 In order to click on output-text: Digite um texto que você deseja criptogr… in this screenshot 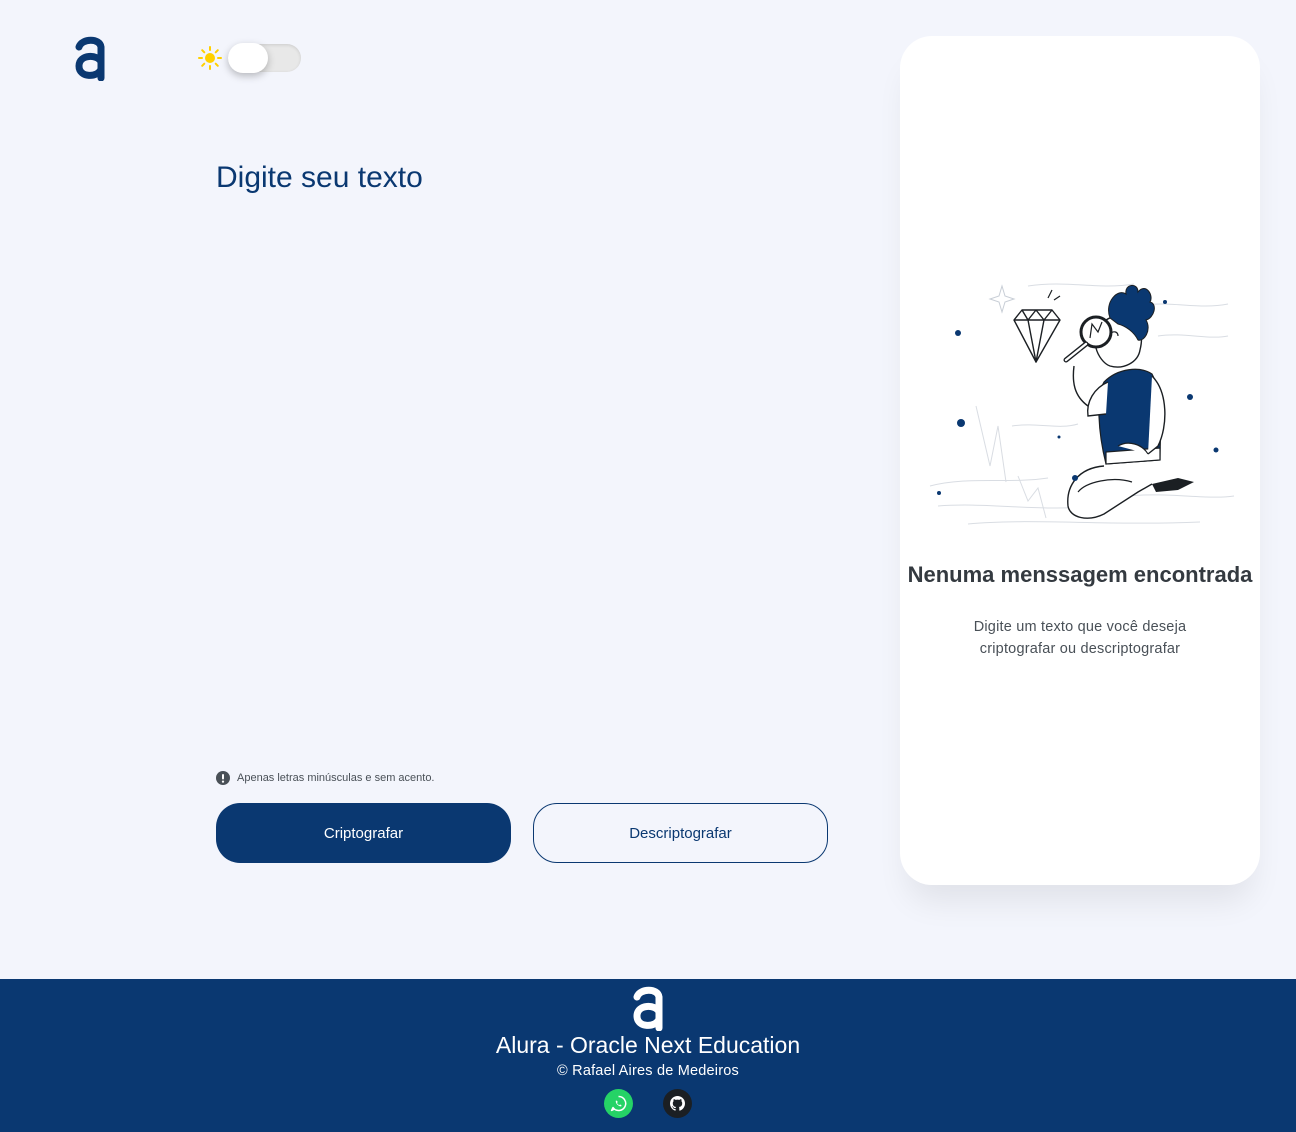, I will do `click(1080, 638)`.